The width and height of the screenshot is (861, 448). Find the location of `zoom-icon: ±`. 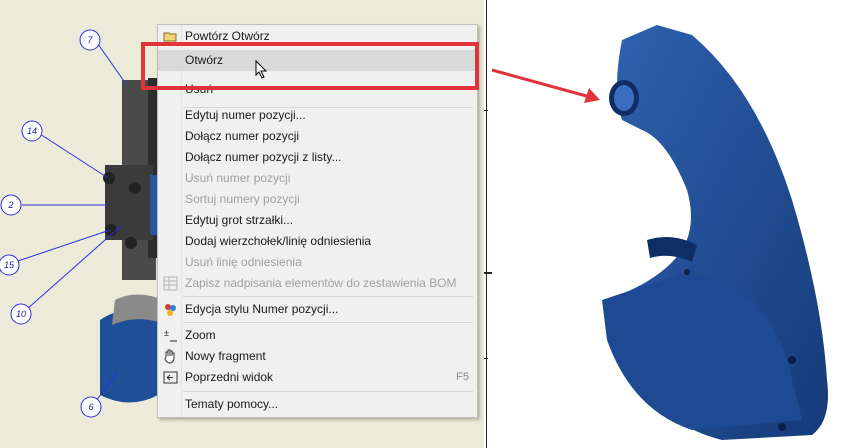

zoom-icon: ± is located at coordinates (170, 335).